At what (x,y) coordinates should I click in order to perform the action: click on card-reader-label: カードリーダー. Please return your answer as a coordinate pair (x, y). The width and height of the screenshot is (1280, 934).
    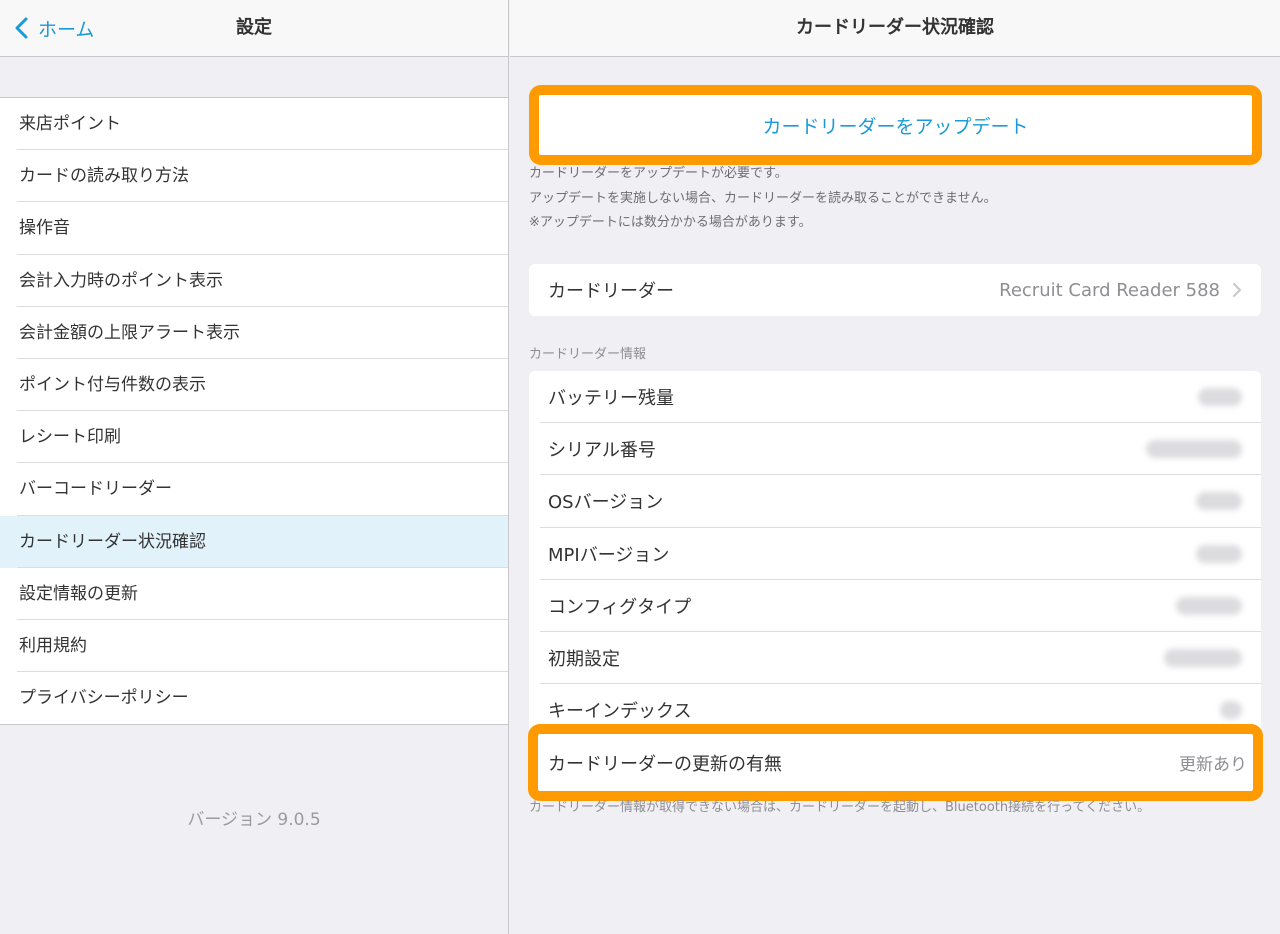
    Looking at the image, I should click on (611, 291).